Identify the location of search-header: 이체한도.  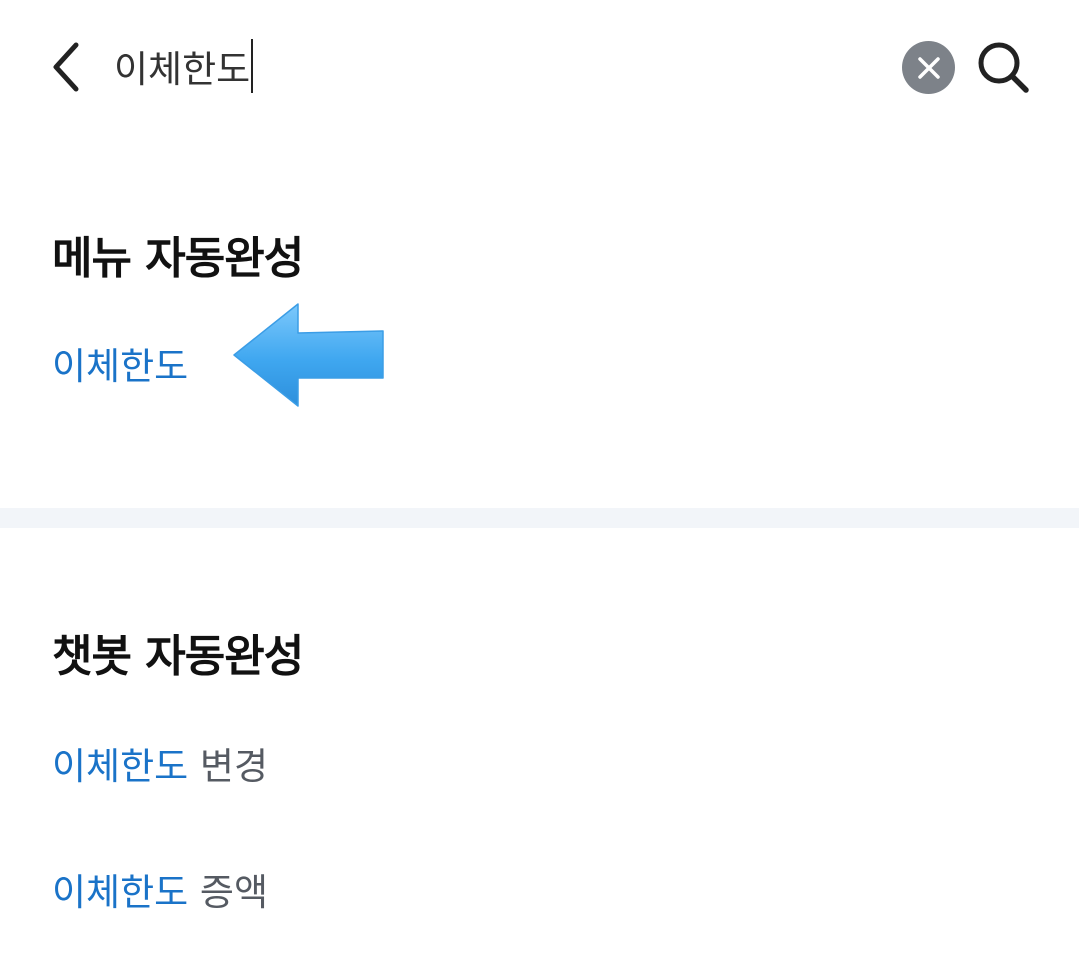
(539, 67).